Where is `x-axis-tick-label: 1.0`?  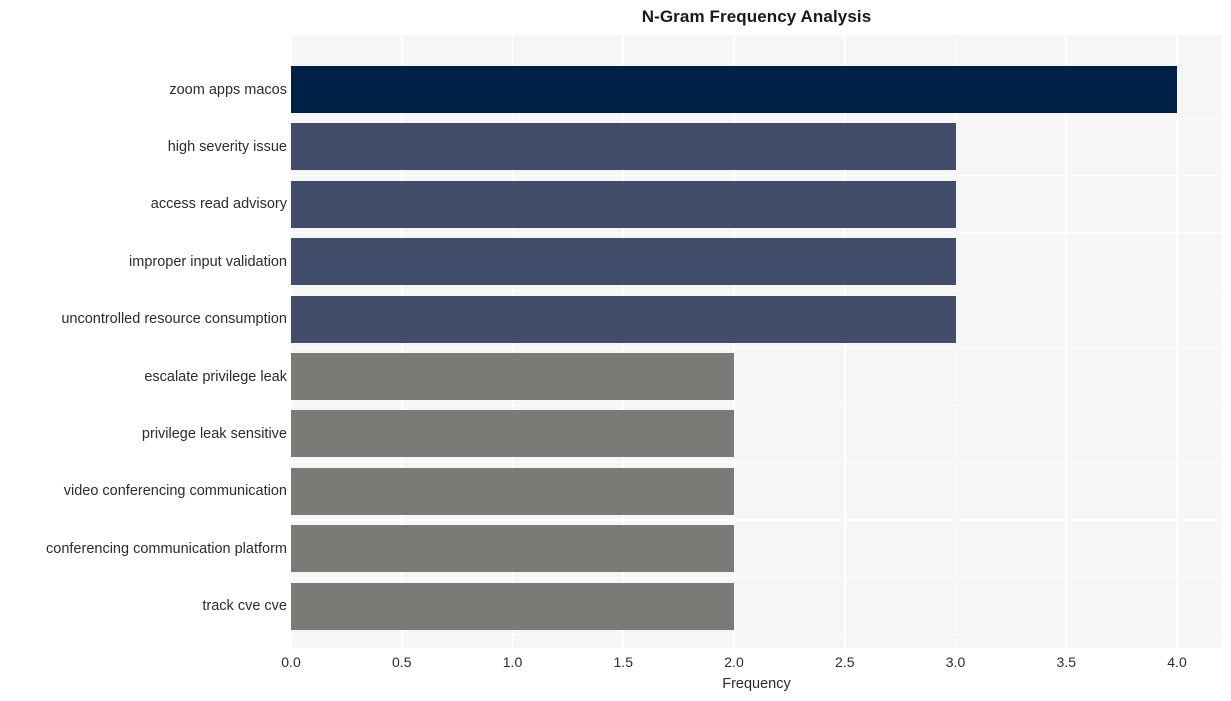
x-axis-tick-label: 1.0 is located at coordinates (512, 662).